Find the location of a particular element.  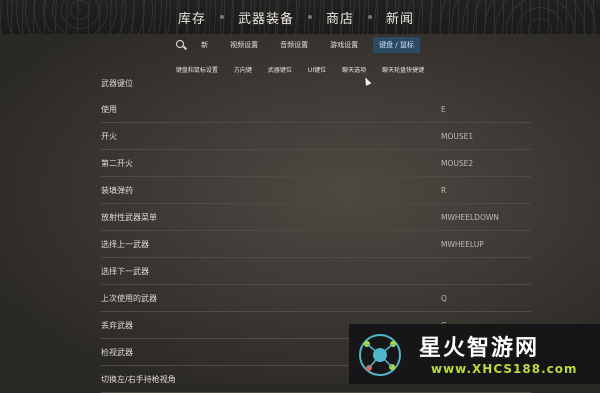

sub-tabs: 键盘和鼠标设置 方向键 武器键位 UI键位 聊天选项 聊天轮盘快捷键 is located at coordinates (300, 69).